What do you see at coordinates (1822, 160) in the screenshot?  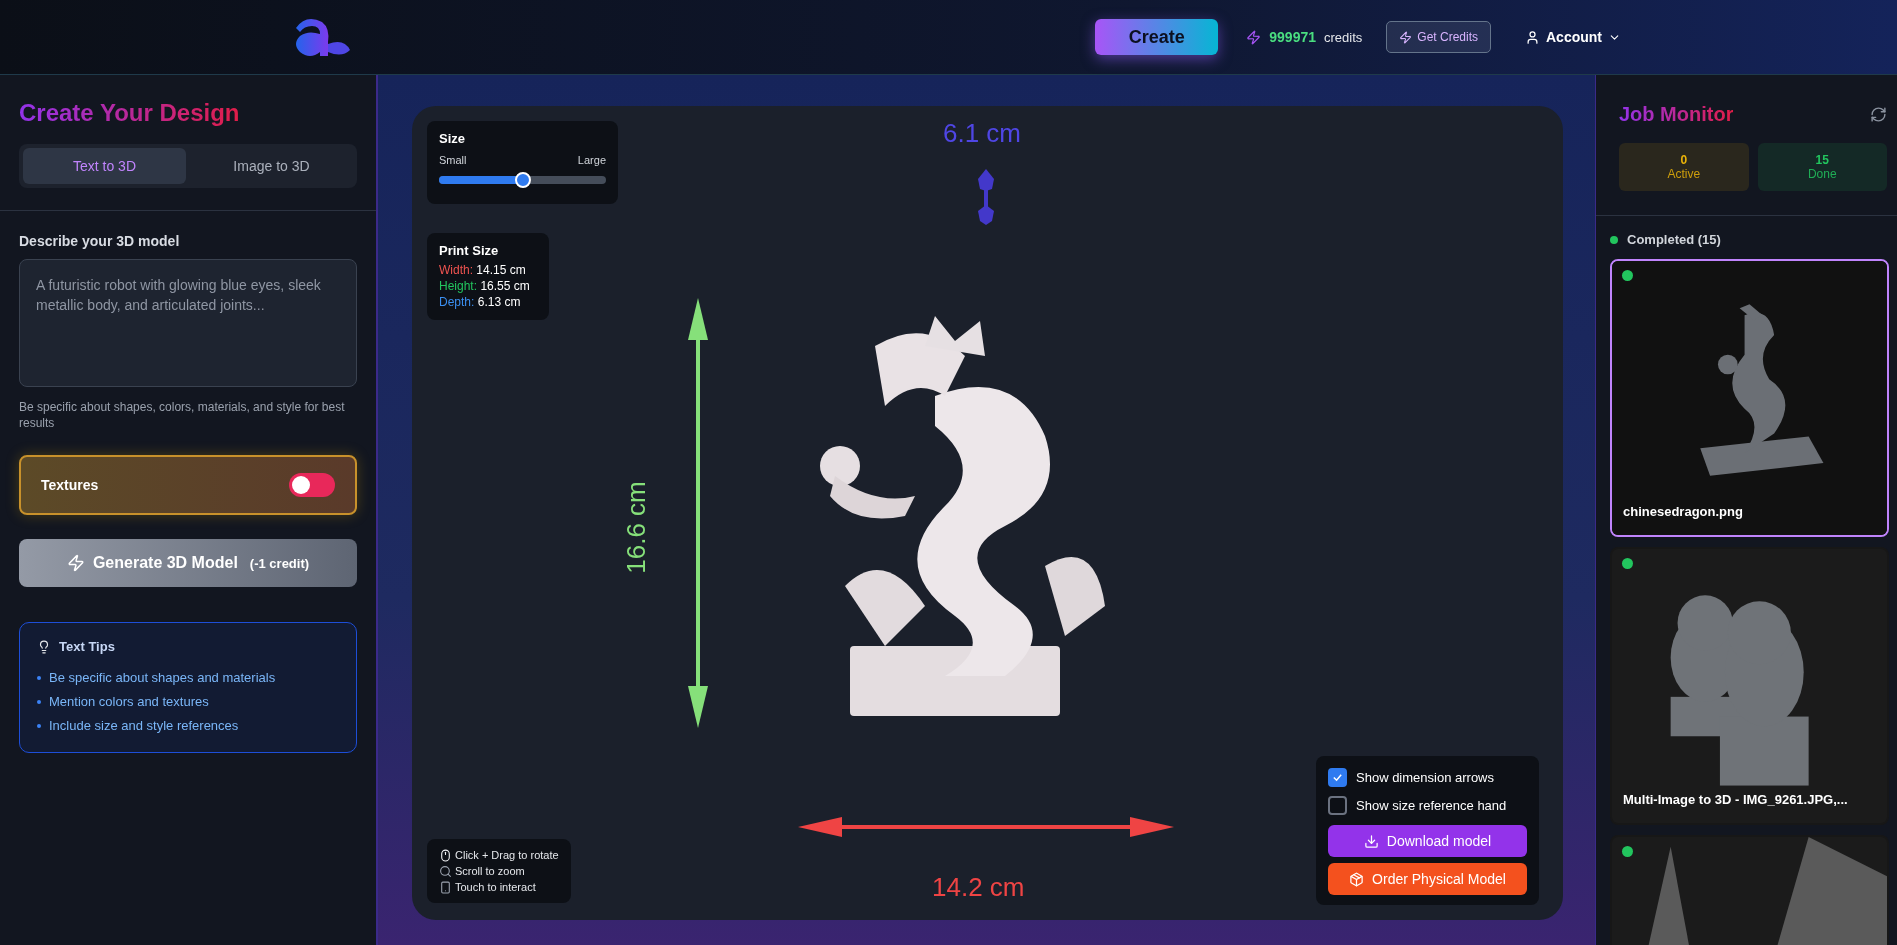 I see `stat-value: 15` at bounding box center [1822, 160].